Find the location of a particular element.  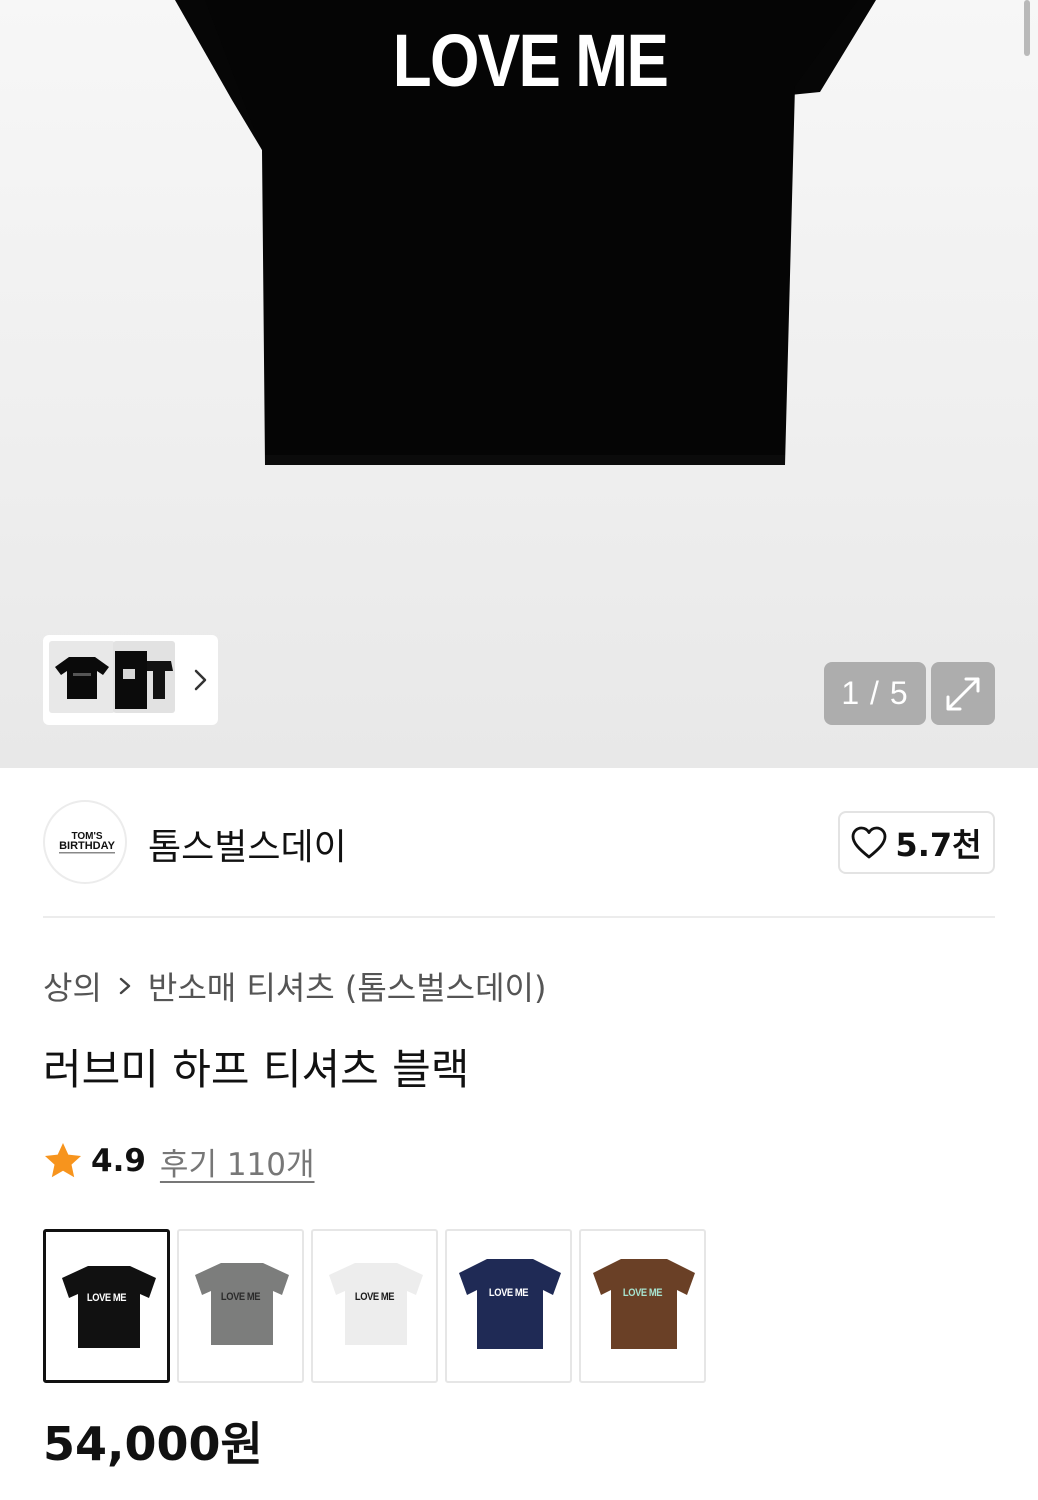

review-link: 후기 110개 is located at coordinates (237, 1161).